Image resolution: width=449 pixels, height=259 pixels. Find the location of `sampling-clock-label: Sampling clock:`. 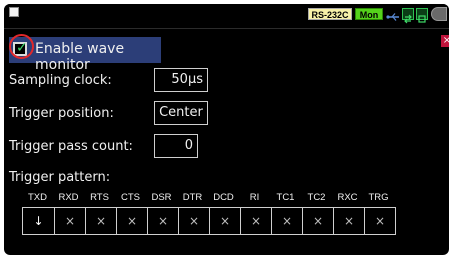

sampling-clock-label: Sampling clock: is located at coordinates (60, 80).